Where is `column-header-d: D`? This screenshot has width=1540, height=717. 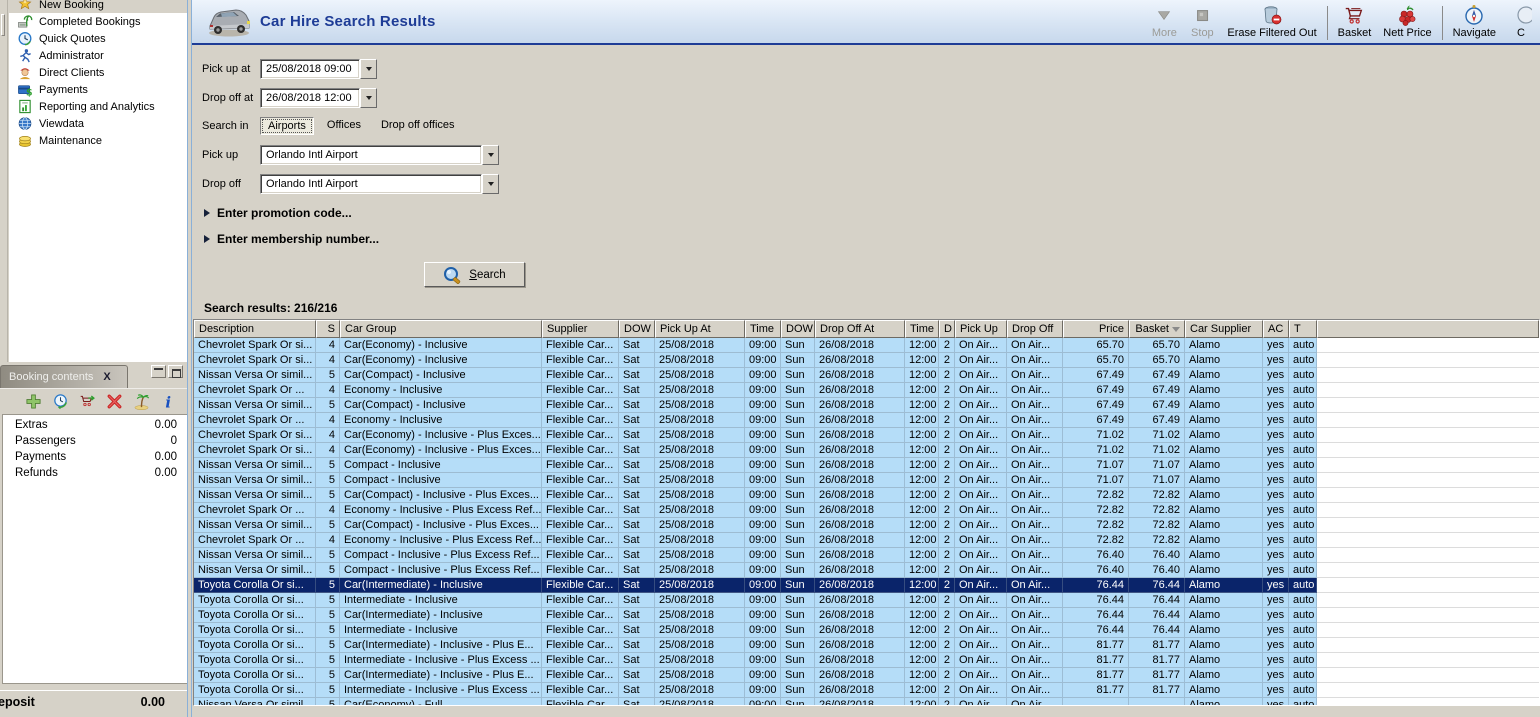
column-header-d: D is located at coordinates (947, 329).